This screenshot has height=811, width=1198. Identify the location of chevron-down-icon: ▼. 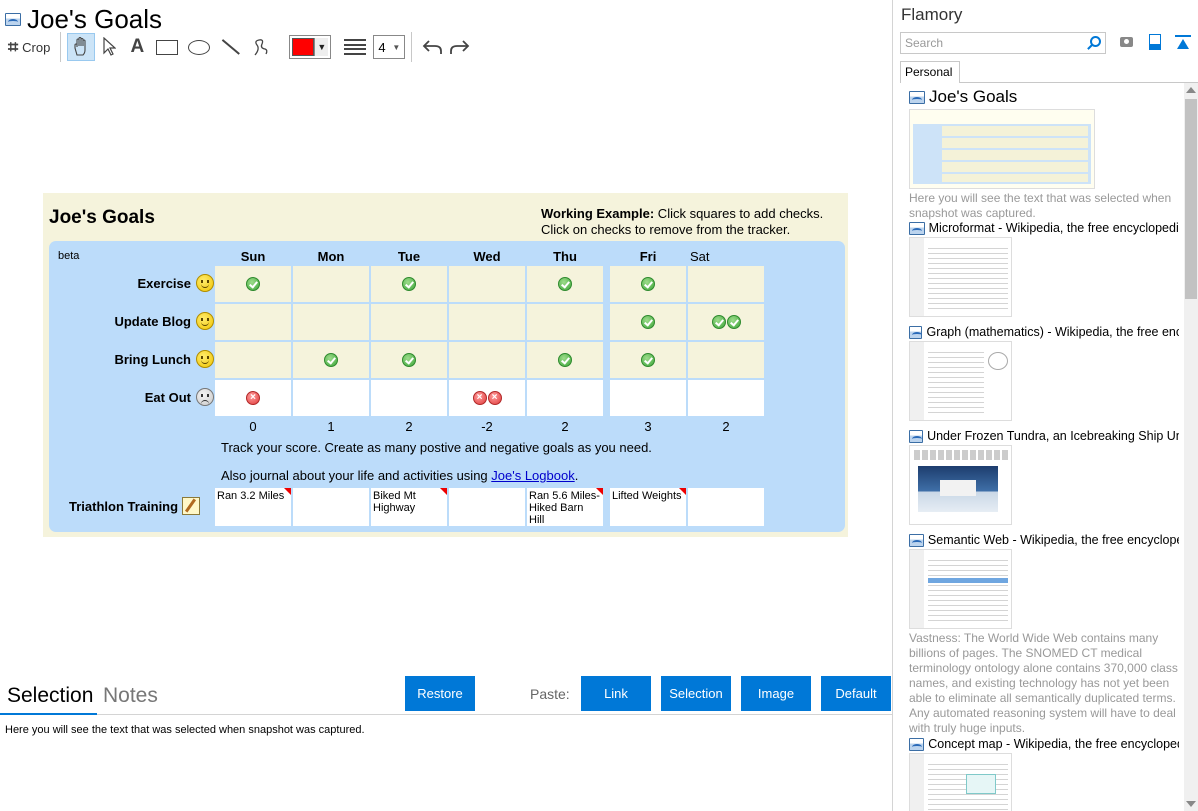
(321, 47).